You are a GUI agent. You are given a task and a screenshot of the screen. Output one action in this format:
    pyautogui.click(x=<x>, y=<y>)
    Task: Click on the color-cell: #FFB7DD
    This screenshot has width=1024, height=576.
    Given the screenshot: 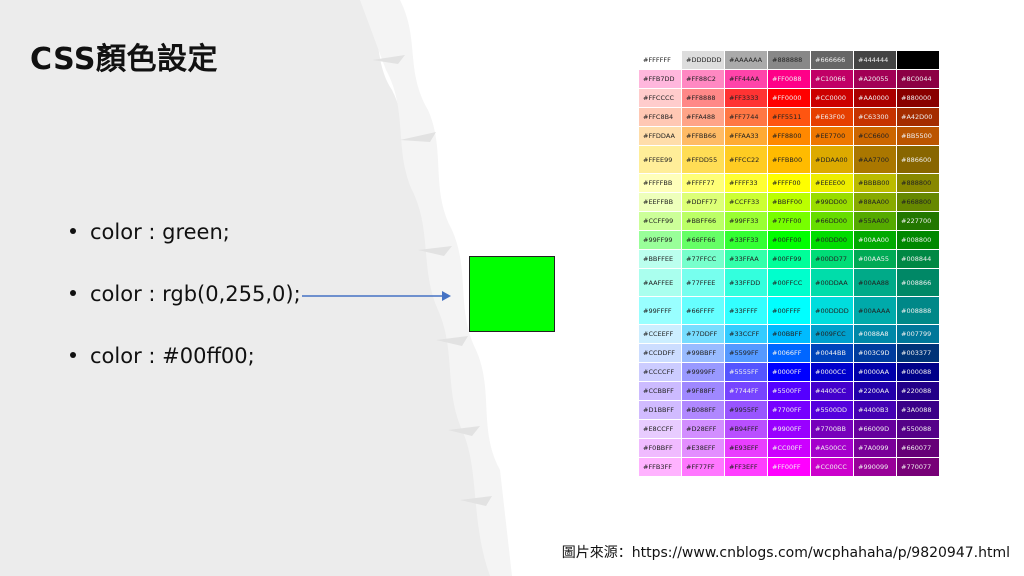 What is the action you would take?
    pyautogui.click(x=660, y=79)
    